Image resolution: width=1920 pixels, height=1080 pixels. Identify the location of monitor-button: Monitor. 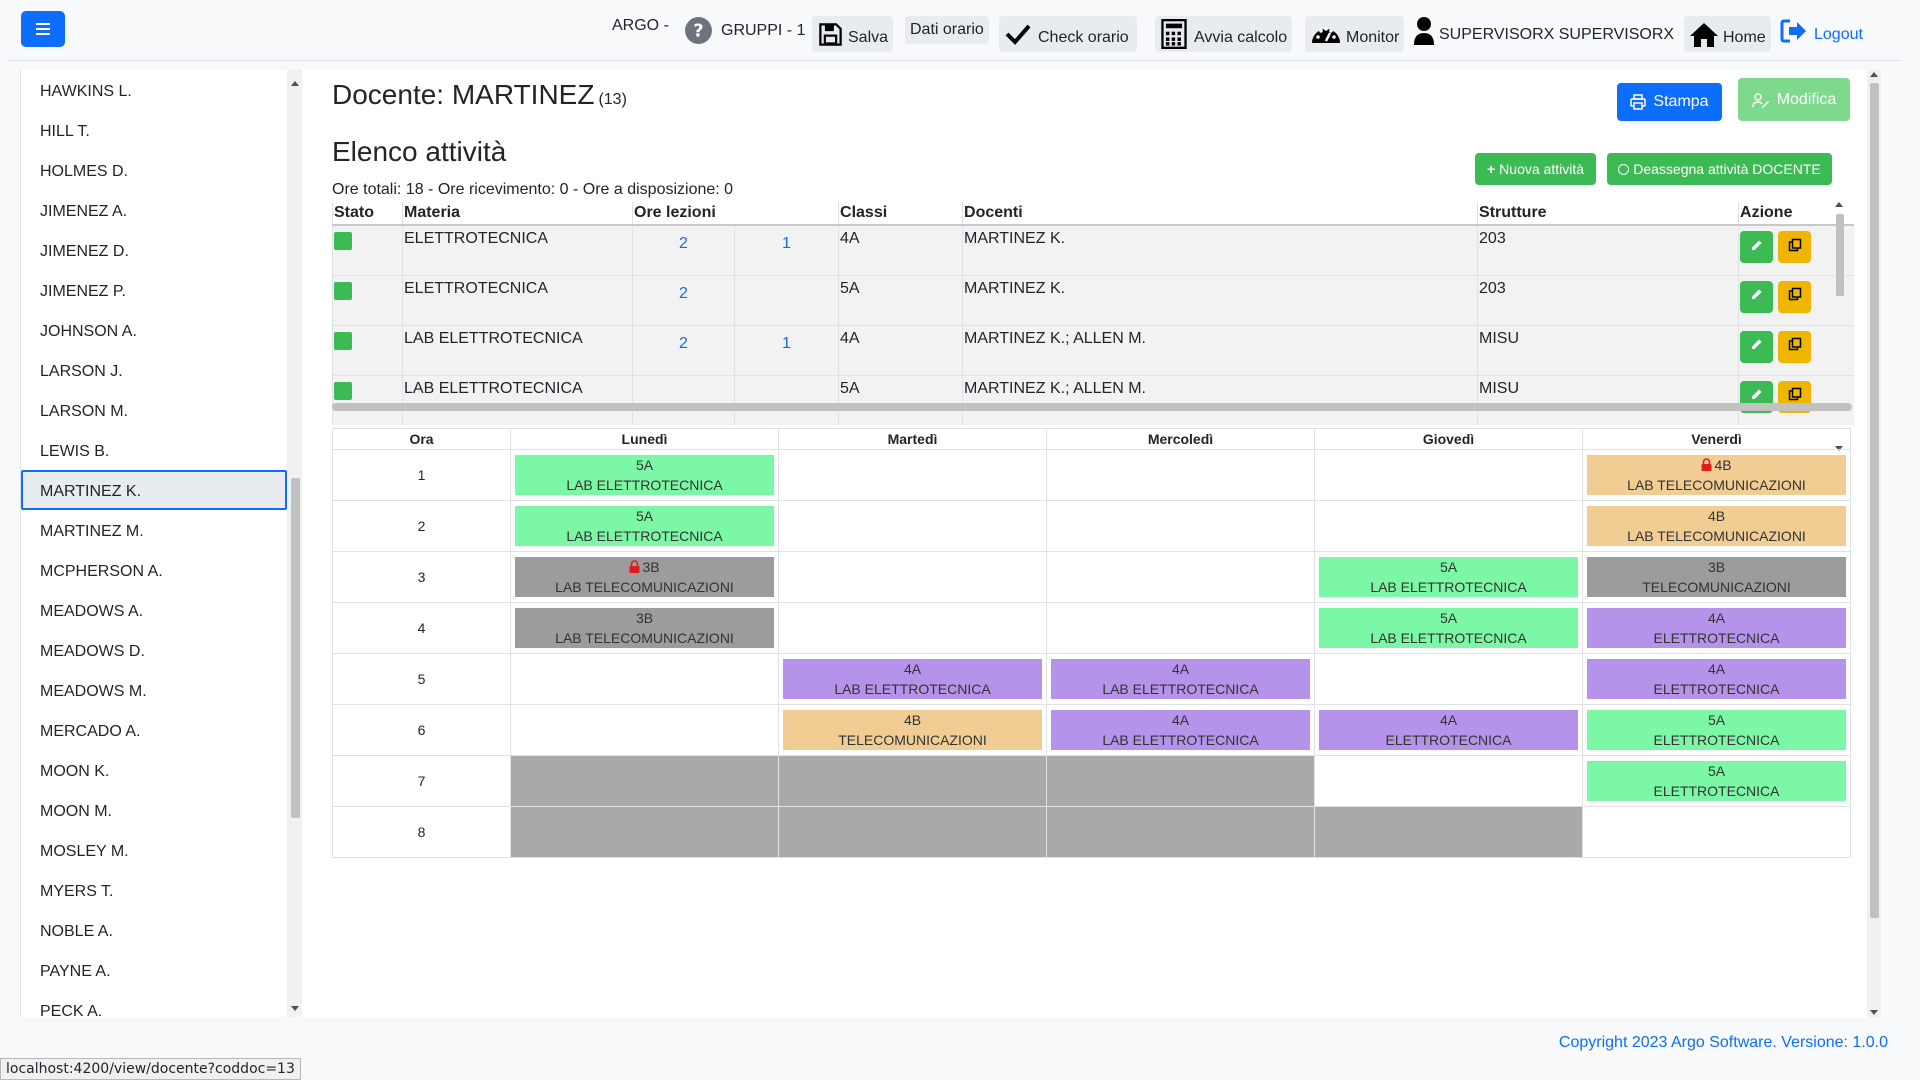
(1355, 34).